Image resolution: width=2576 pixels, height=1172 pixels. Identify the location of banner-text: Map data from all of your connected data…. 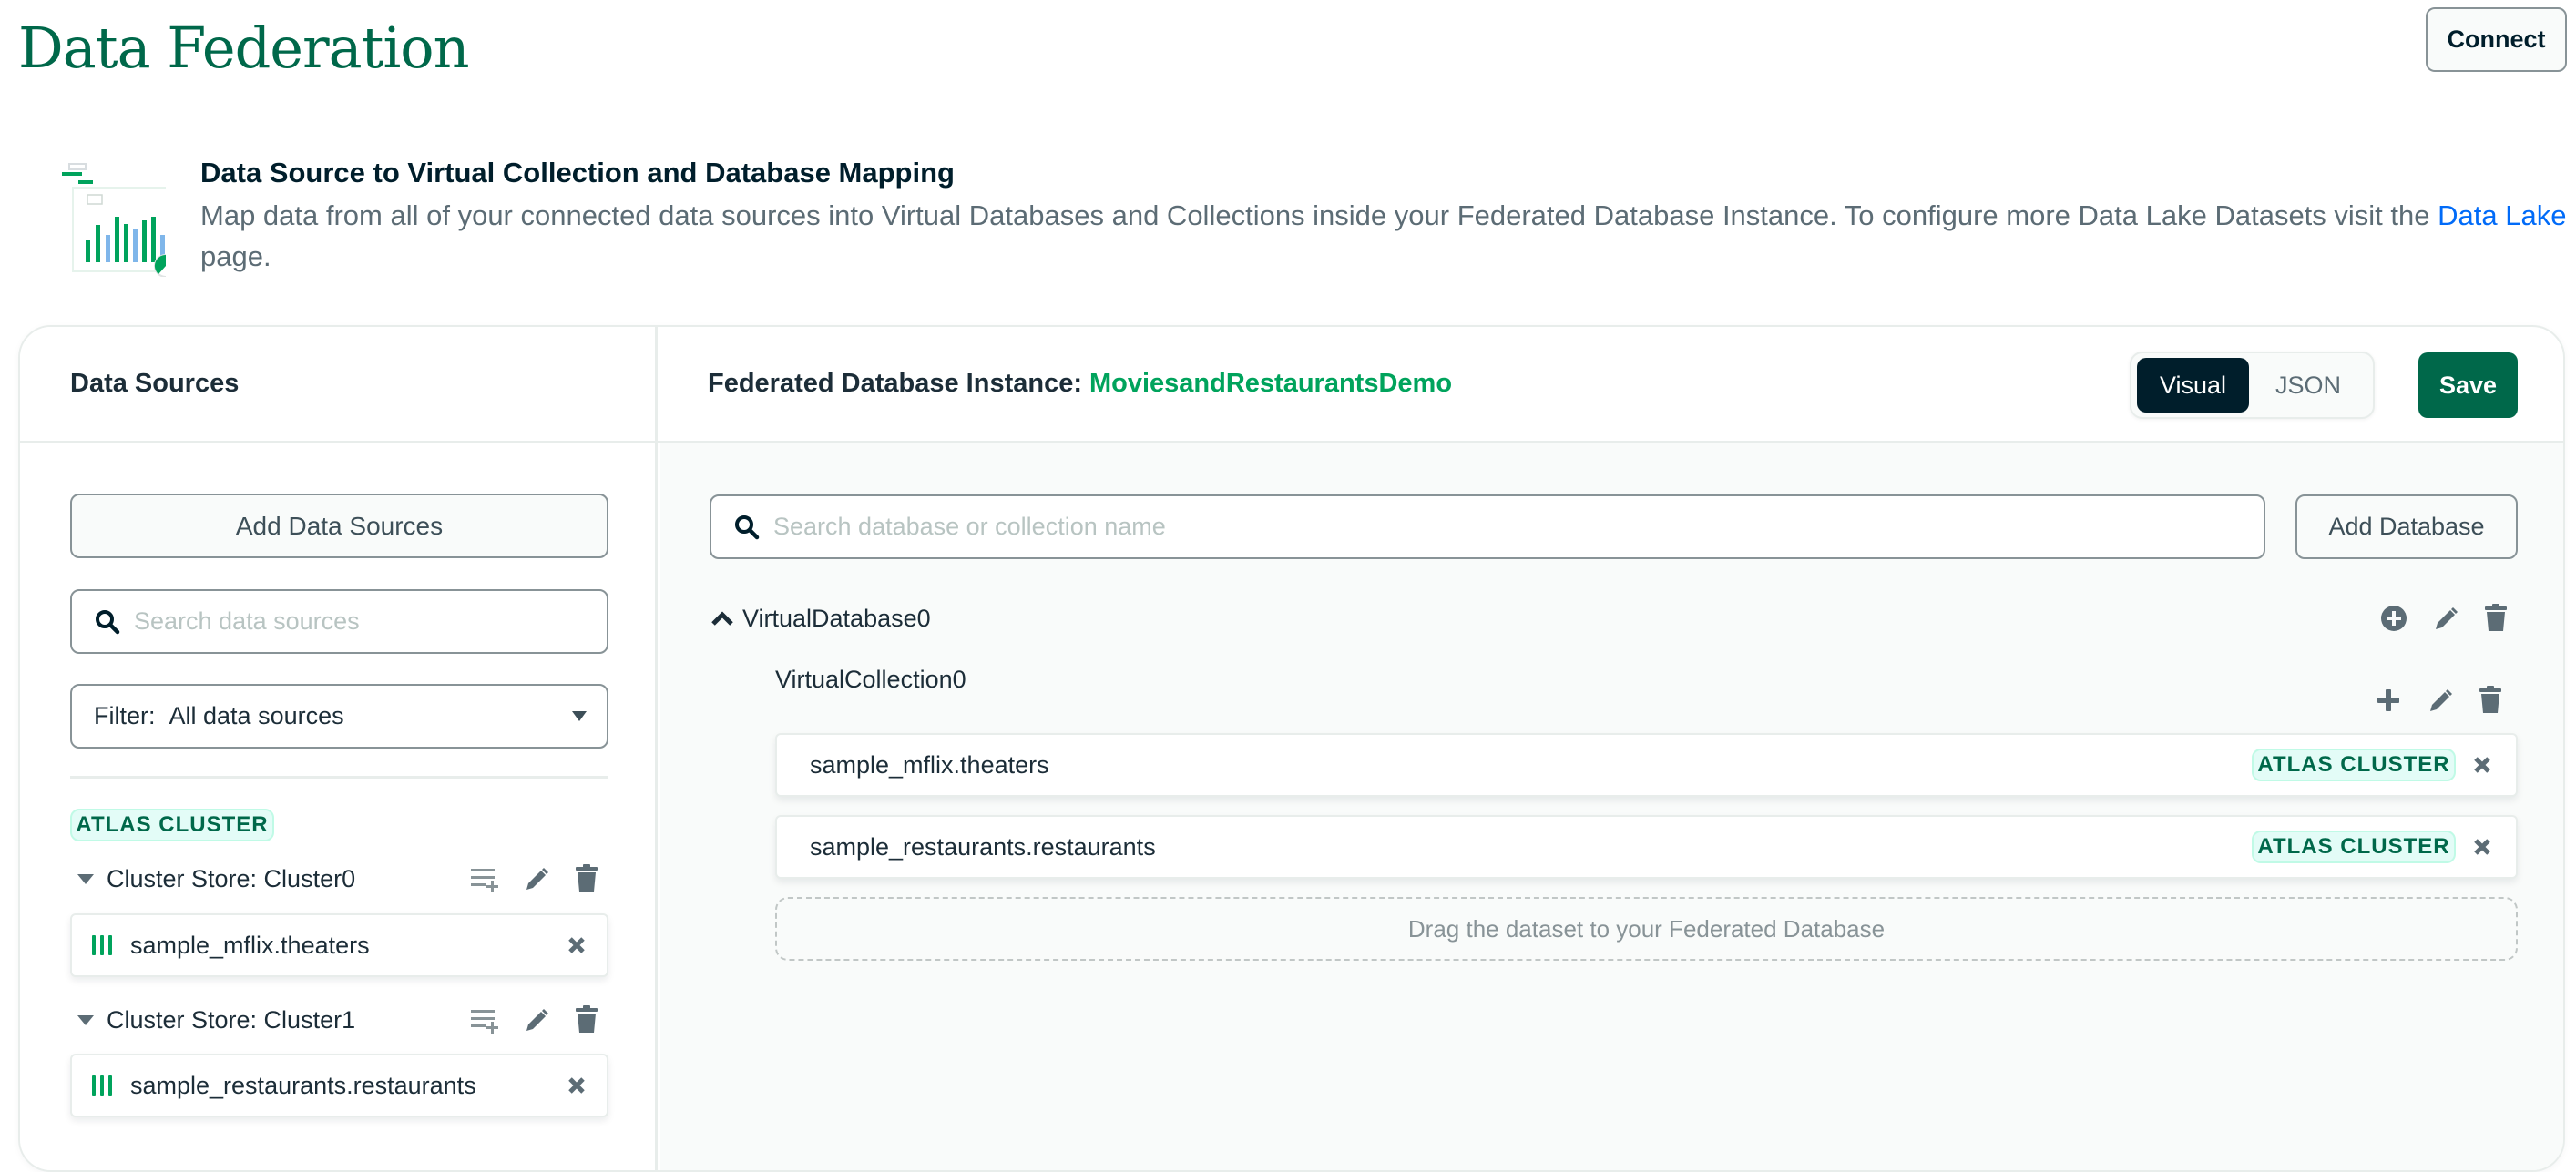
(1319, 215).